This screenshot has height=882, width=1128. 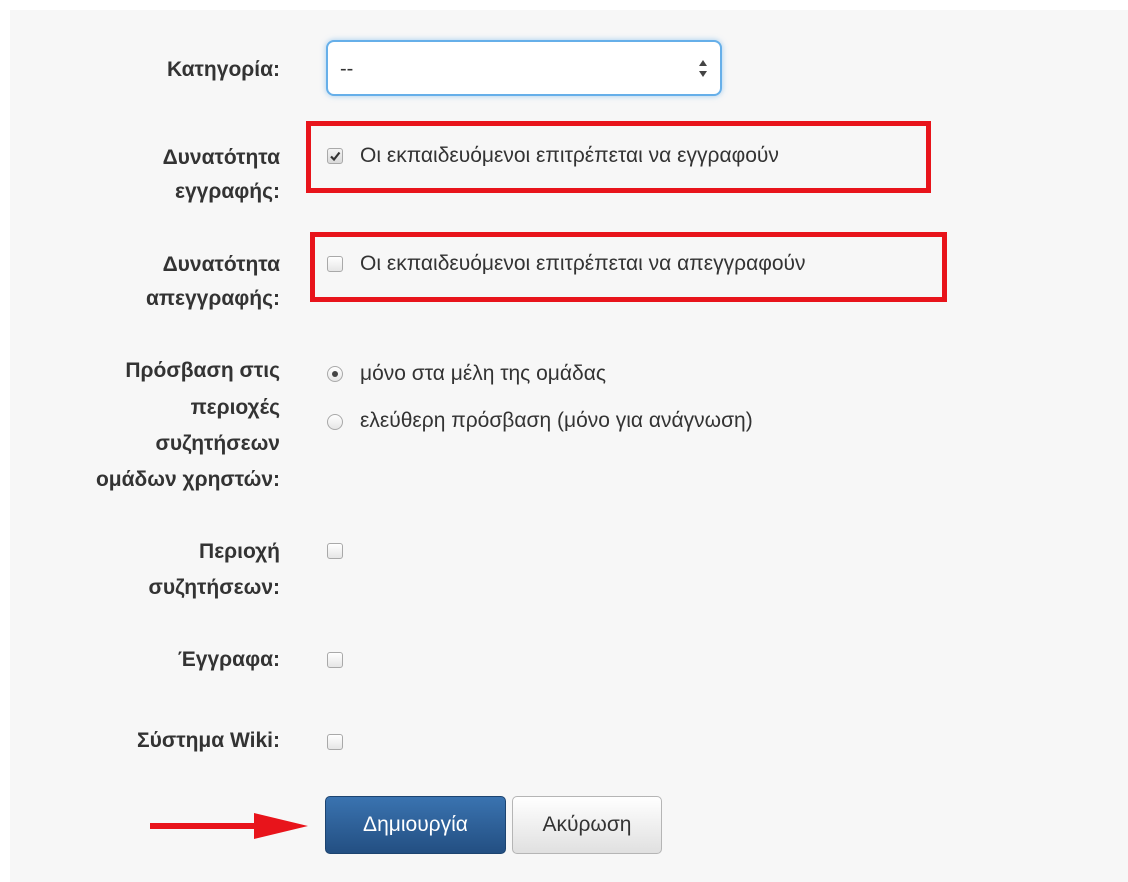 What do you see at coordinates (335, 660) in the screenshot?
I see `documents-checkbox` at bounding box center [335, 660].